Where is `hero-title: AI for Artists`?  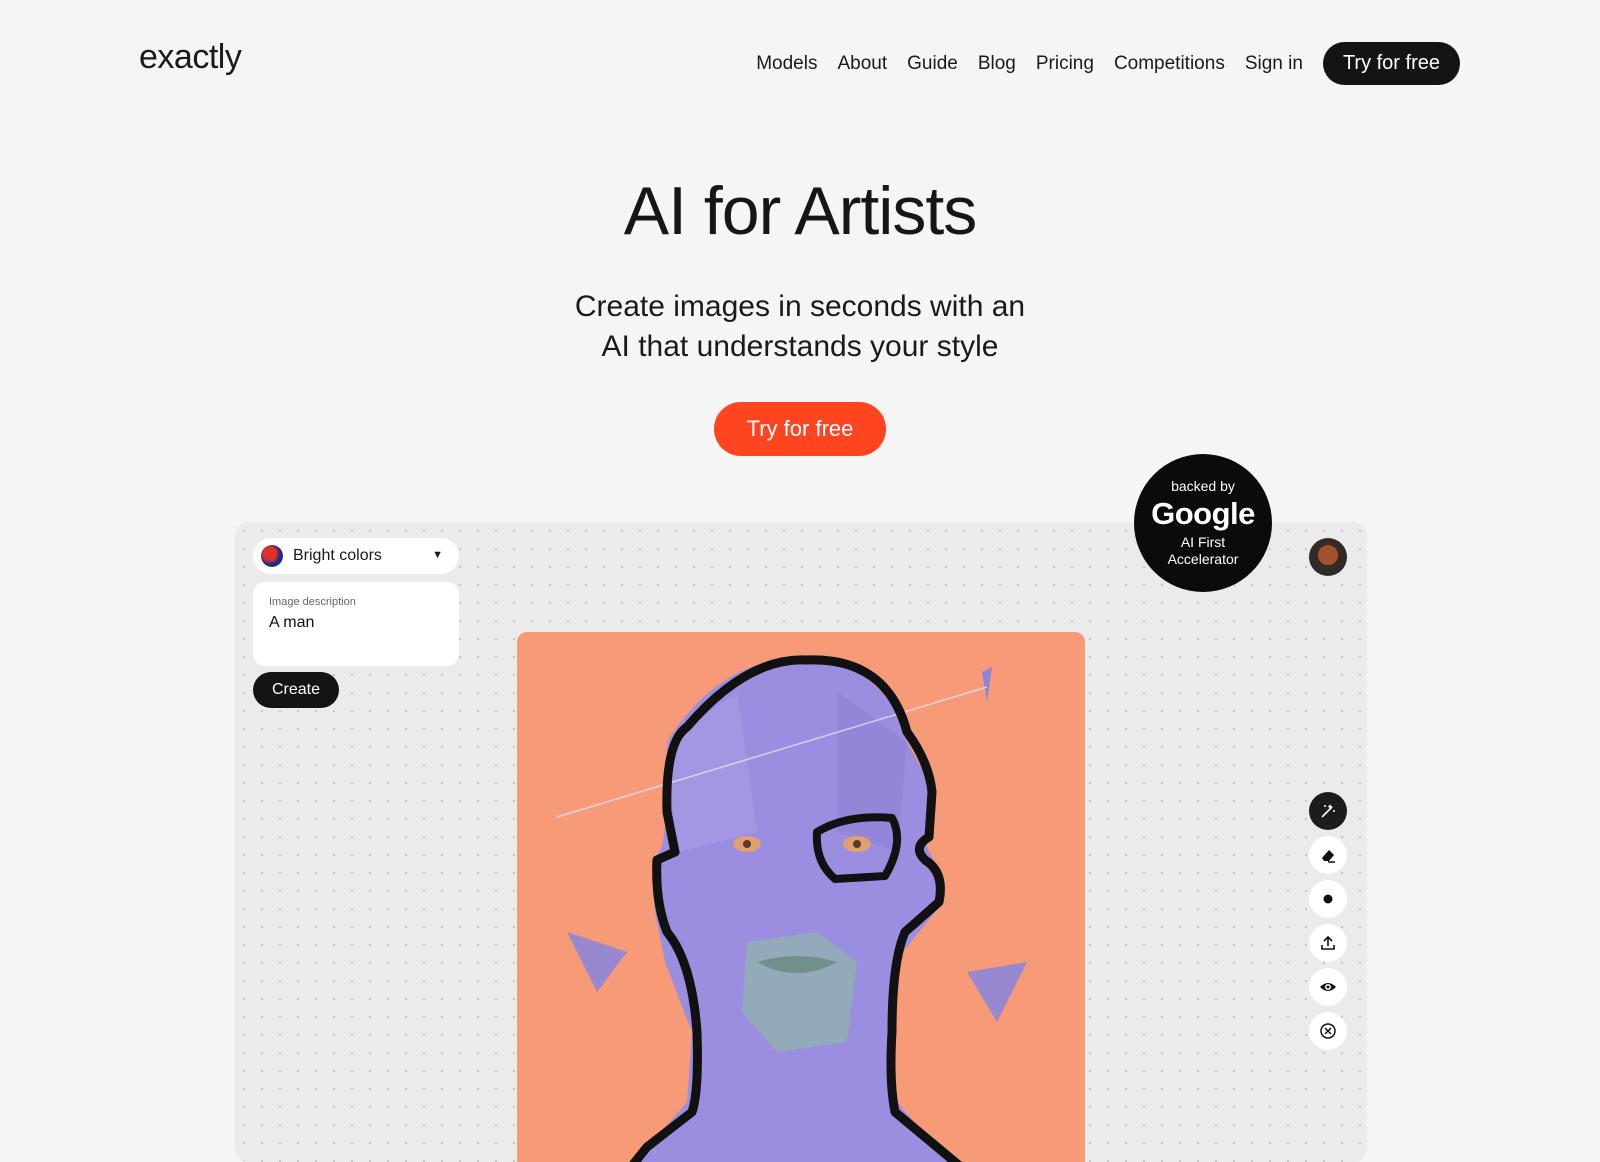
hero-title: AI for Artists is located at coordinates (800, 211).